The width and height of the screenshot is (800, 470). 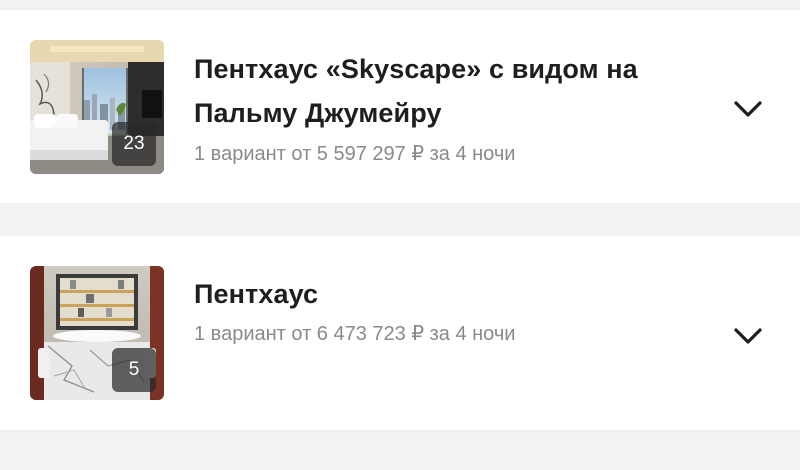 What do you see at coordinates (97, 333) in the screenshot?
I see `room-photo: 5` at bounding box center [97, 333].